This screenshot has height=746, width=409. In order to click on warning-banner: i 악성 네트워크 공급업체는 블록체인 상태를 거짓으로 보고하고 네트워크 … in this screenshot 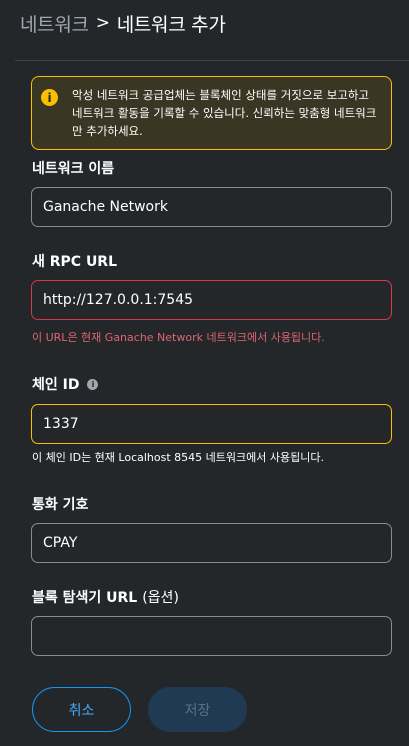, I will do `click(211, 113)`.